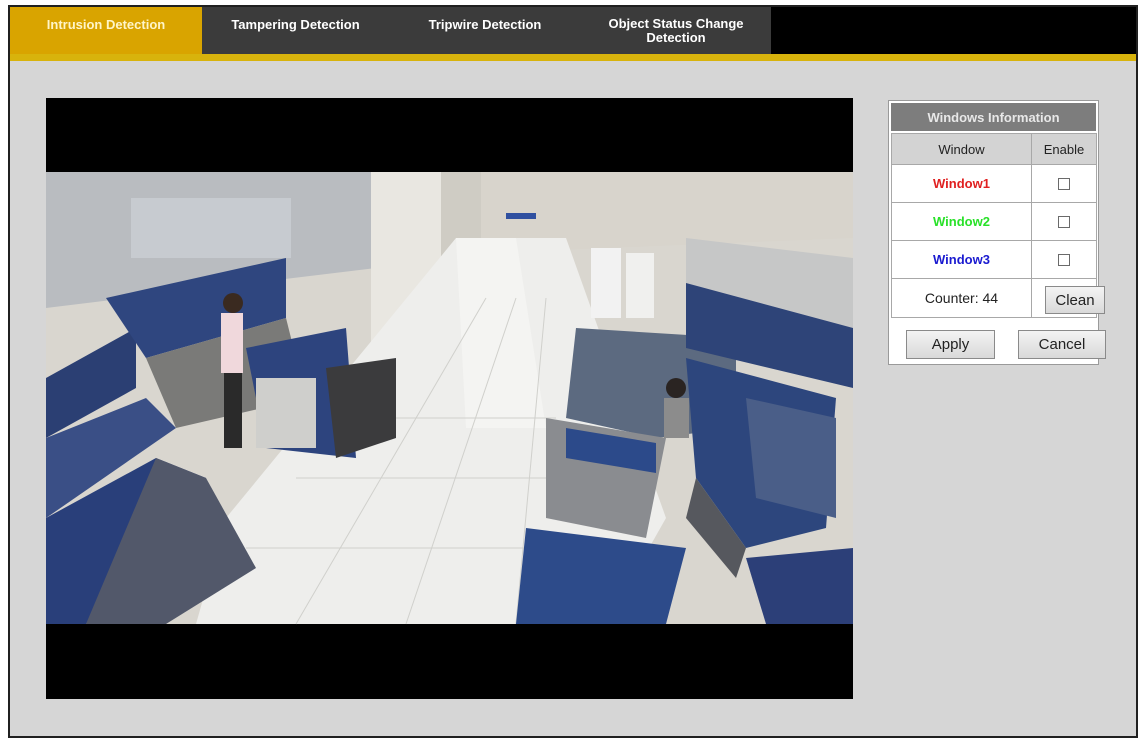  I want to click on window1-enable-checkbox, so click(1064, 183).